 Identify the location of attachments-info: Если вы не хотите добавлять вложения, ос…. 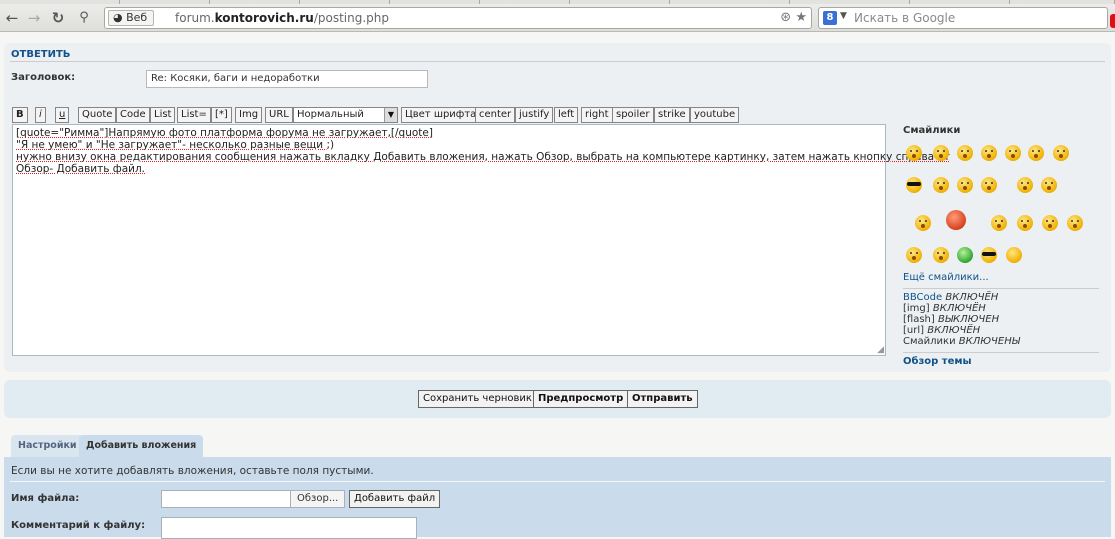
(192, 471).